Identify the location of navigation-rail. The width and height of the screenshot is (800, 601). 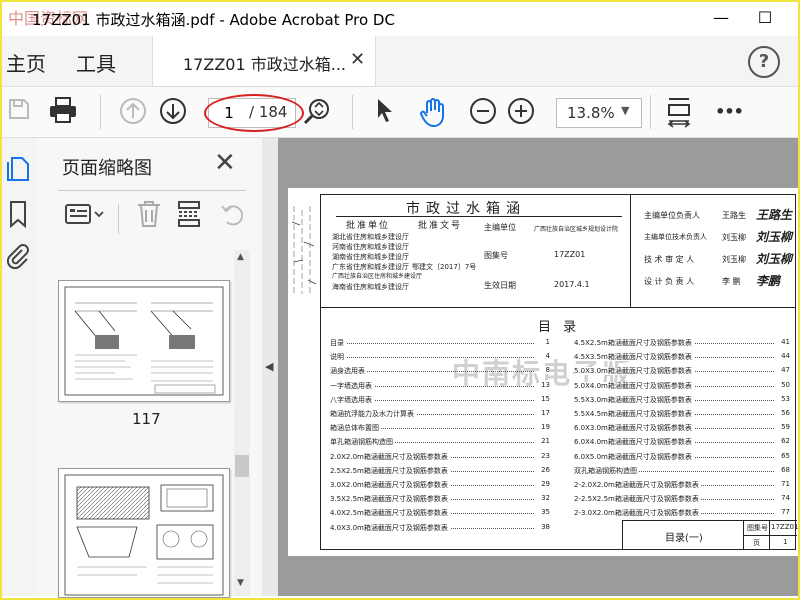
(19, 367).